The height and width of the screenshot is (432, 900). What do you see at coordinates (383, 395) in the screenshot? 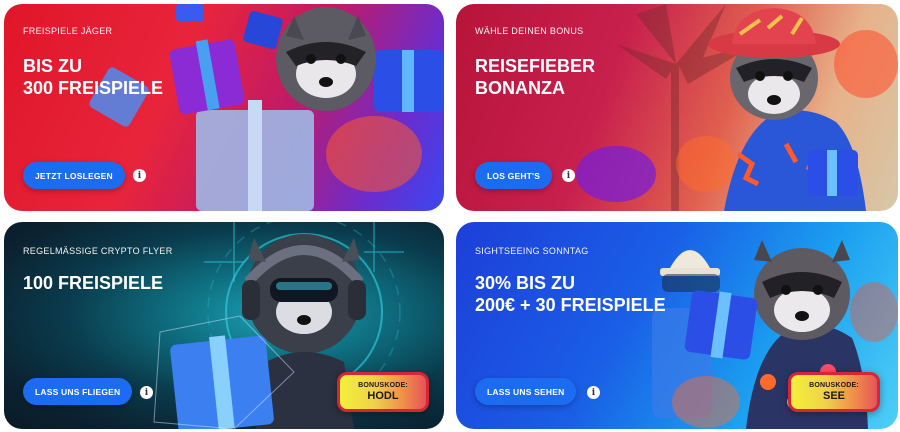
I see `bonus-code-value: HODL` at bounding box center [383, 395].